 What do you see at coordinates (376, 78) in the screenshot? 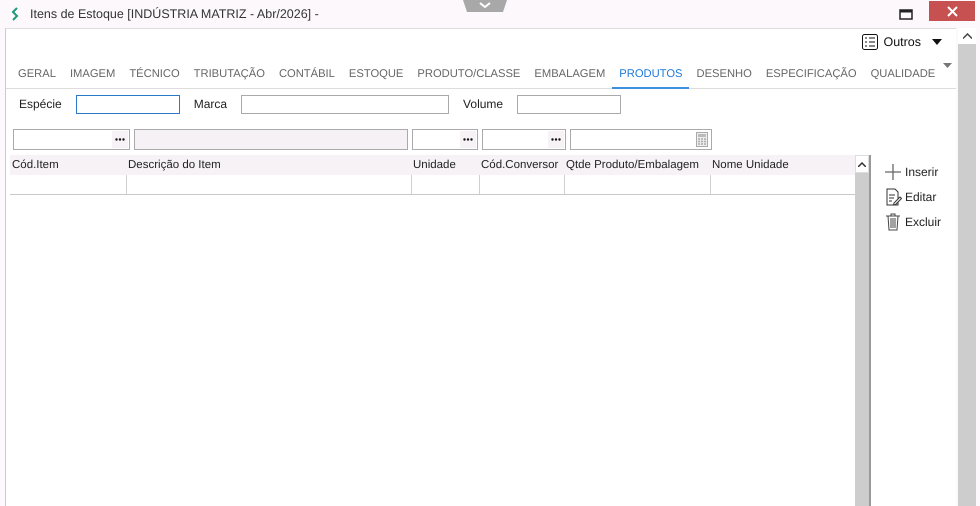
I see `tab: ESTOQUE` at bounding box center [376, 78].